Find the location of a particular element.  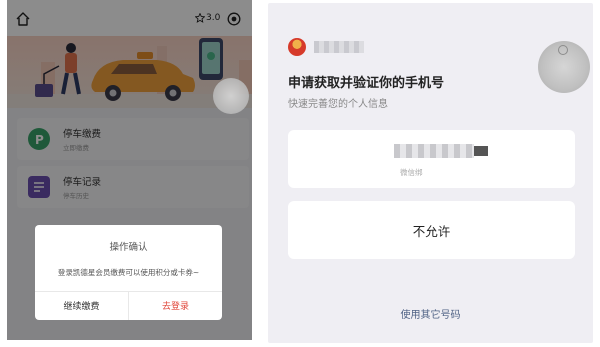

info-icon is located at coordinates (563, 50).